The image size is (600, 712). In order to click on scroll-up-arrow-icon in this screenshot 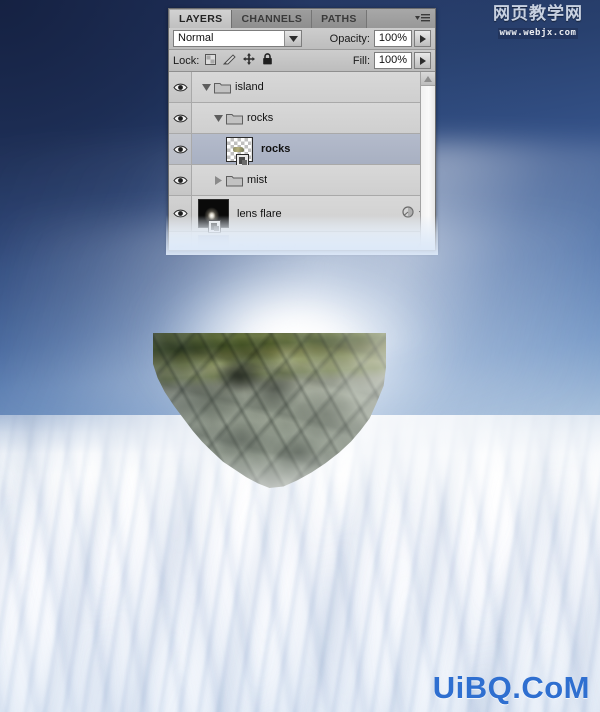, I will do `click(428, 79)`.